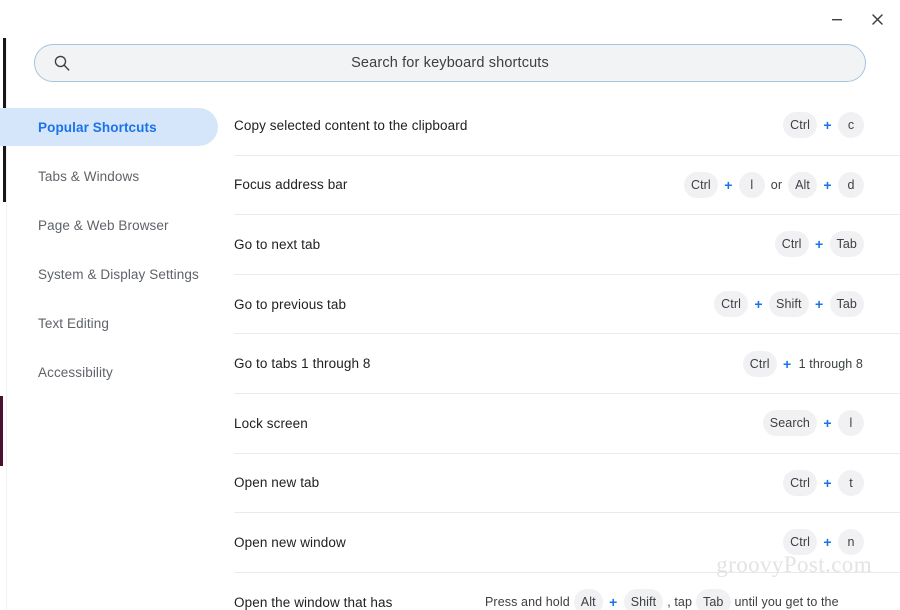 The height and width of the screenshot is (610, 900). What do you see at coordinates (271, 423) in the screenshot?
I see `shortcut-description: Lock screen` at bounding box center [271, 423].